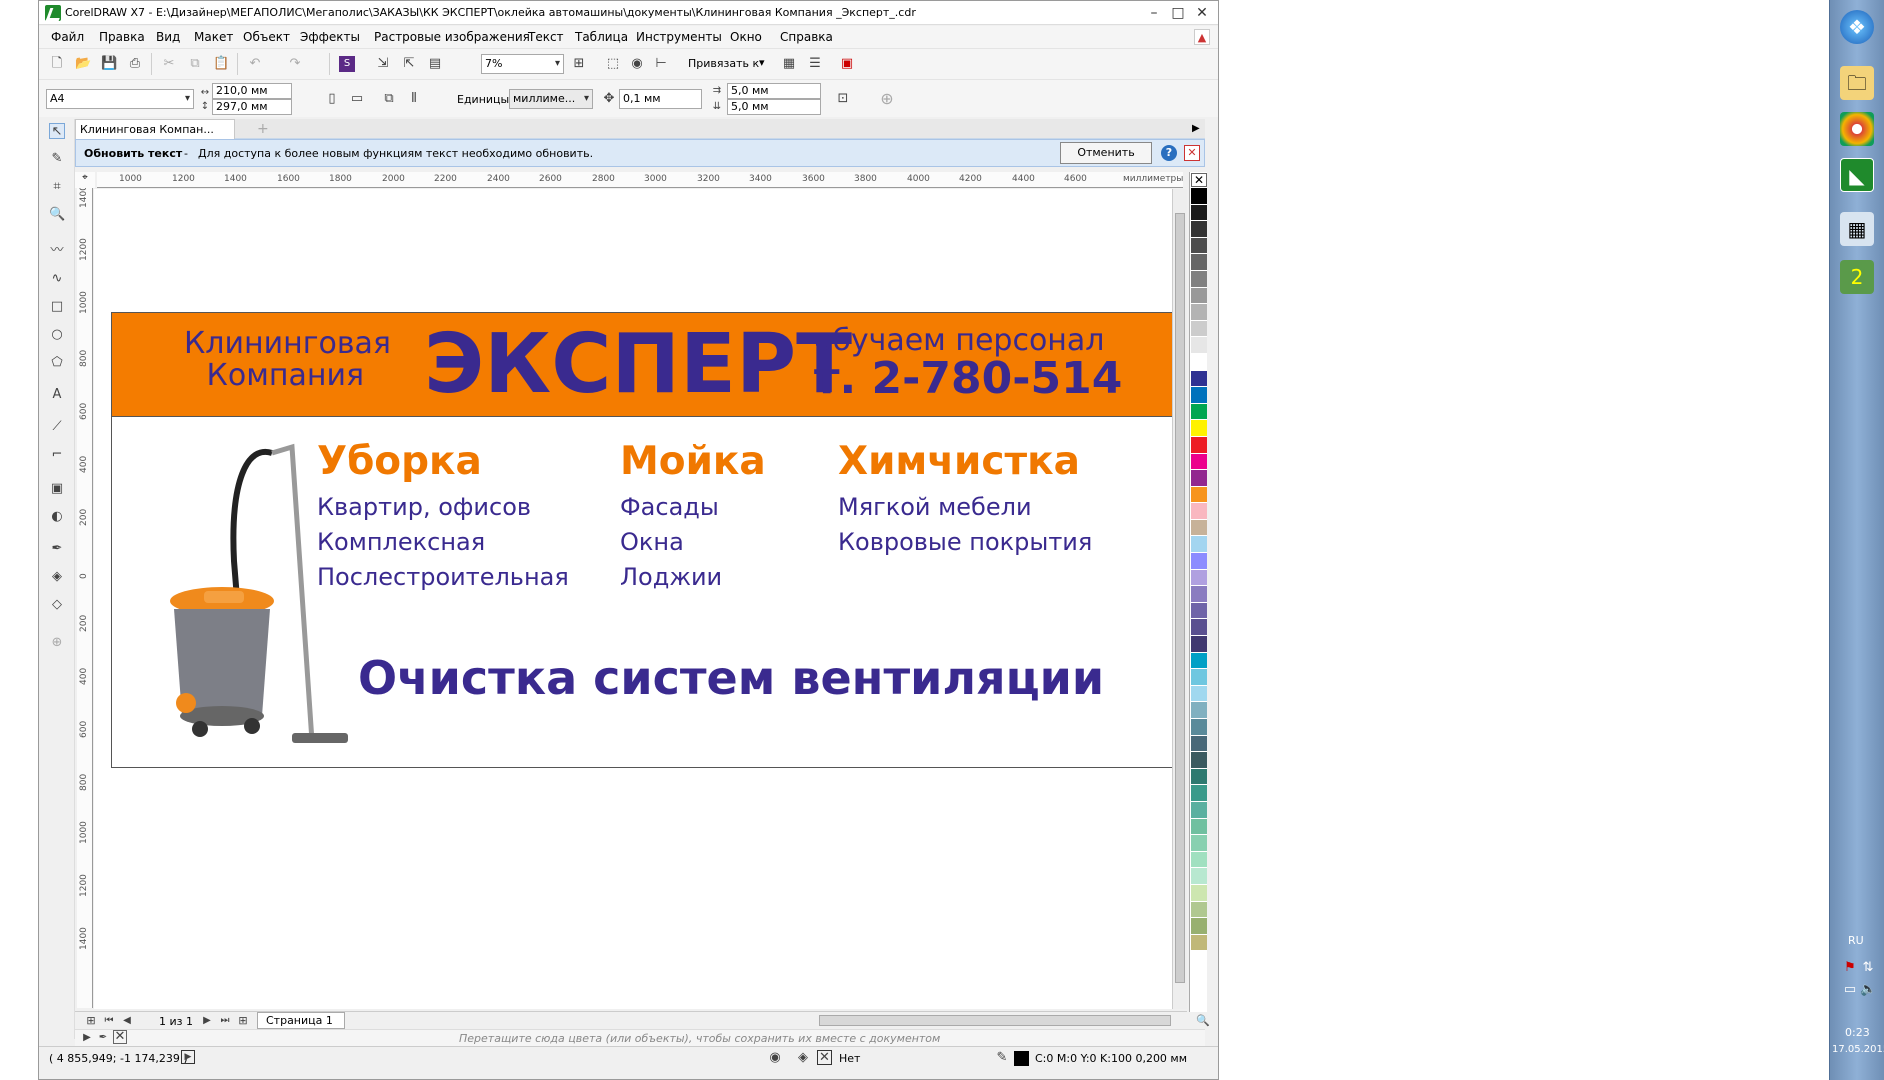 This screenshot has height=1080, width=1884. Describe the element at coordinates (1868, 968) in the screenshot. I see `tray-network-icon: ⇅` at that location.